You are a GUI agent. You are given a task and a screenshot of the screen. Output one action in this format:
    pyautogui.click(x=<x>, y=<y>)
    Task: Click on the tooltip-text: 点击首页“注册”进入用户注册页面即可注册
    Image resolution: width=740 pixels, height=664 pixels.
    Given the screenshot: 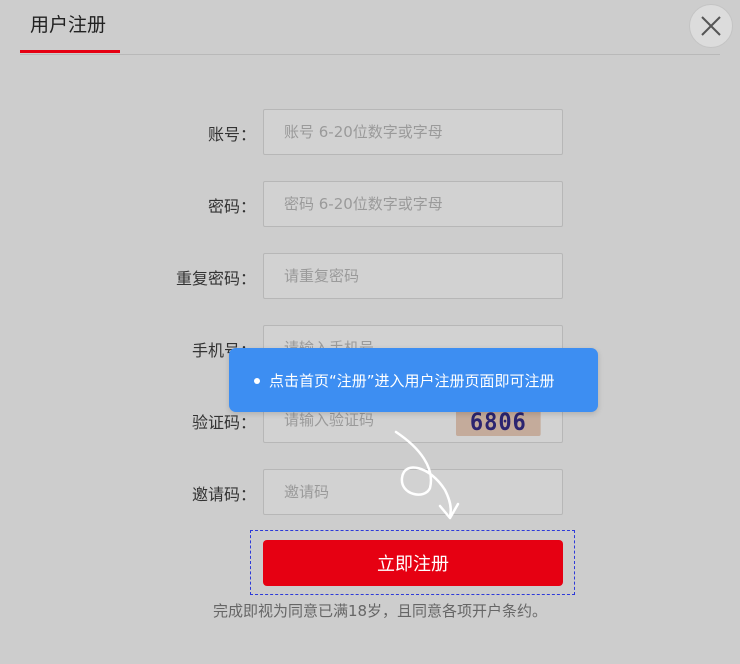 What is the action you would take?
    pyautogui.click(x=412, y=381)
    